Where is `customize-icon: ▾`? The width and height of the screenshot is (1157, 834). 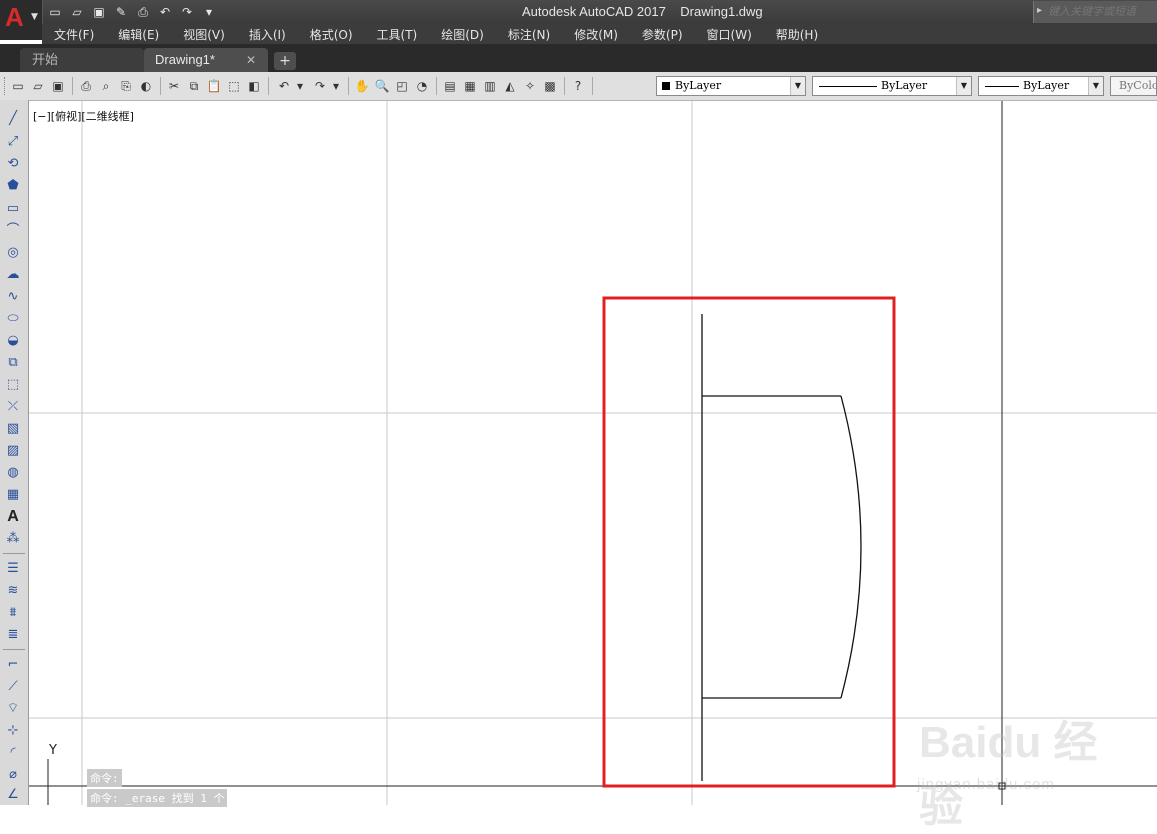
customize-icon: ▾ is located at coordinates (209, 12).